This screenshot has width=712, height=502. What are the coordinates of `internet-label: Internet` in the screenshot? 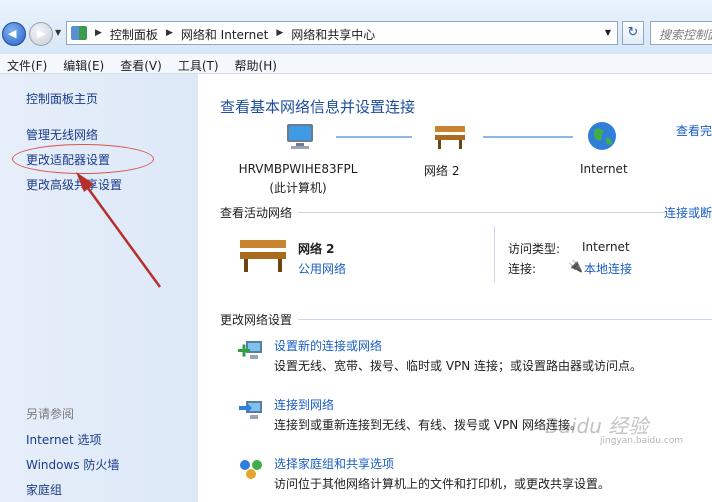 It's located at (604, 169).